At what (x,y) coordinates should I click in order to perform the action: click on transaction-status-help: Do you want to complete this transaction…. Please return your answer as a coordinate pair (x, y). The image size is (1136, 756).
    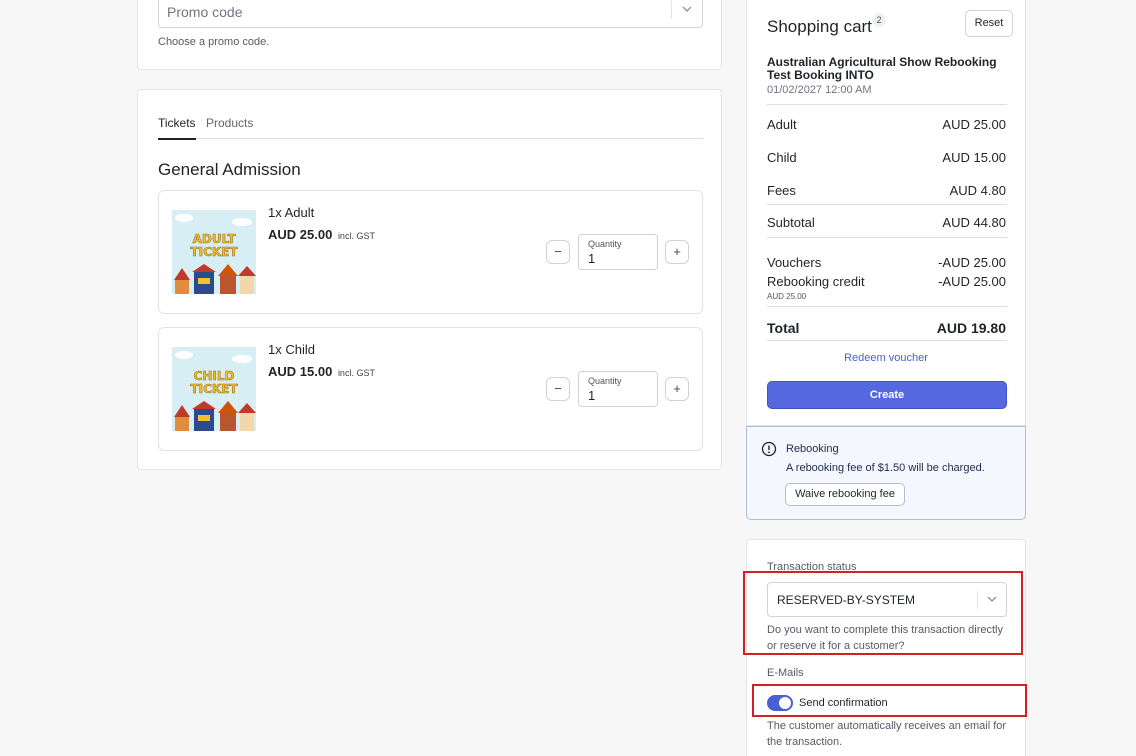
    Looking at the image, I should click on (885, 638).